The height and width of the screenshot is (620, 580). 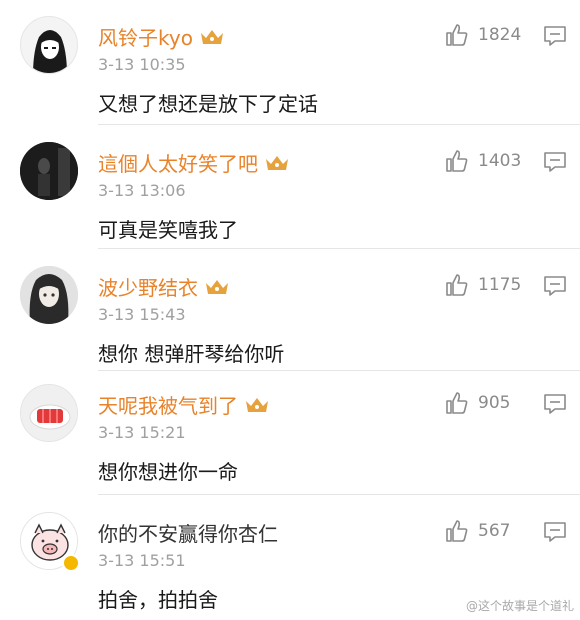 What do you see at coordinates (168, 472) in the screenshot?
I see `comment-text: 想你想进你一命` at bounding box center [168, 472].